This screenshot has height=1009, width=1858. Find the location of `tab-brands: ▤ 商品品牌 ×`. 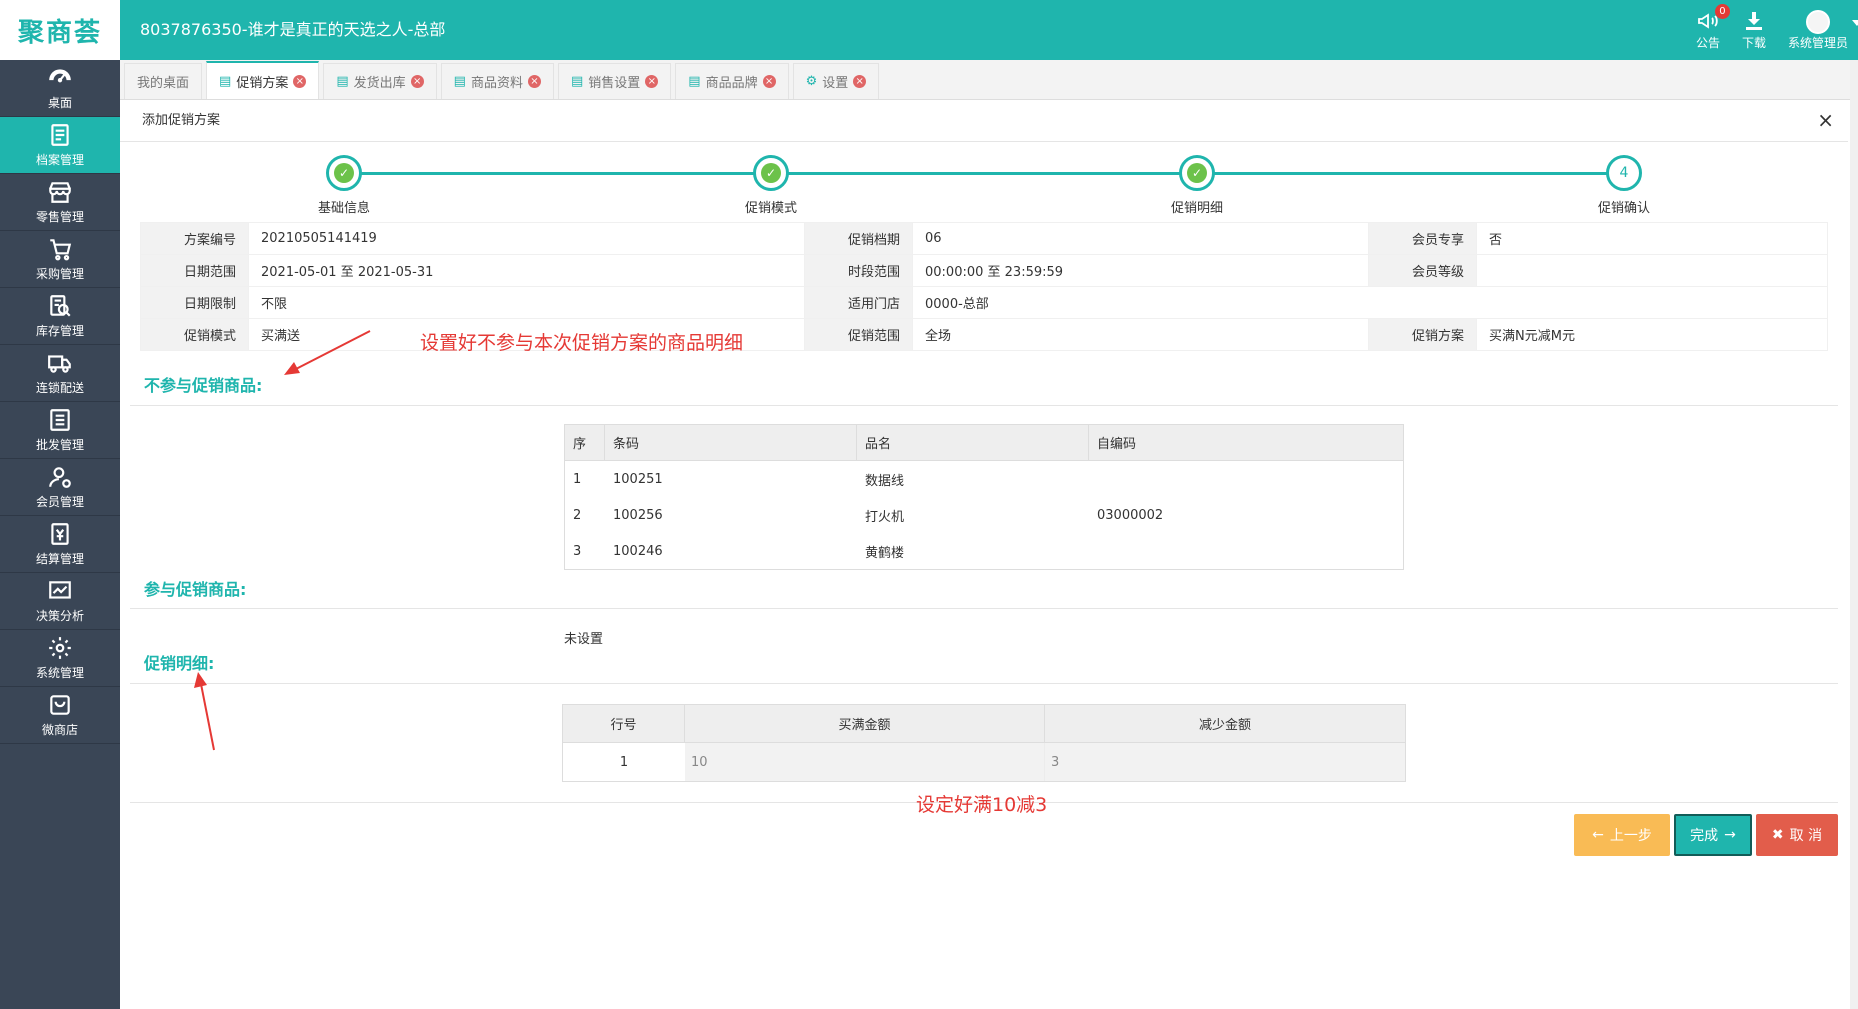

tab-brands: ▤ 商品品牌 × is located at coordinates (732, 81).